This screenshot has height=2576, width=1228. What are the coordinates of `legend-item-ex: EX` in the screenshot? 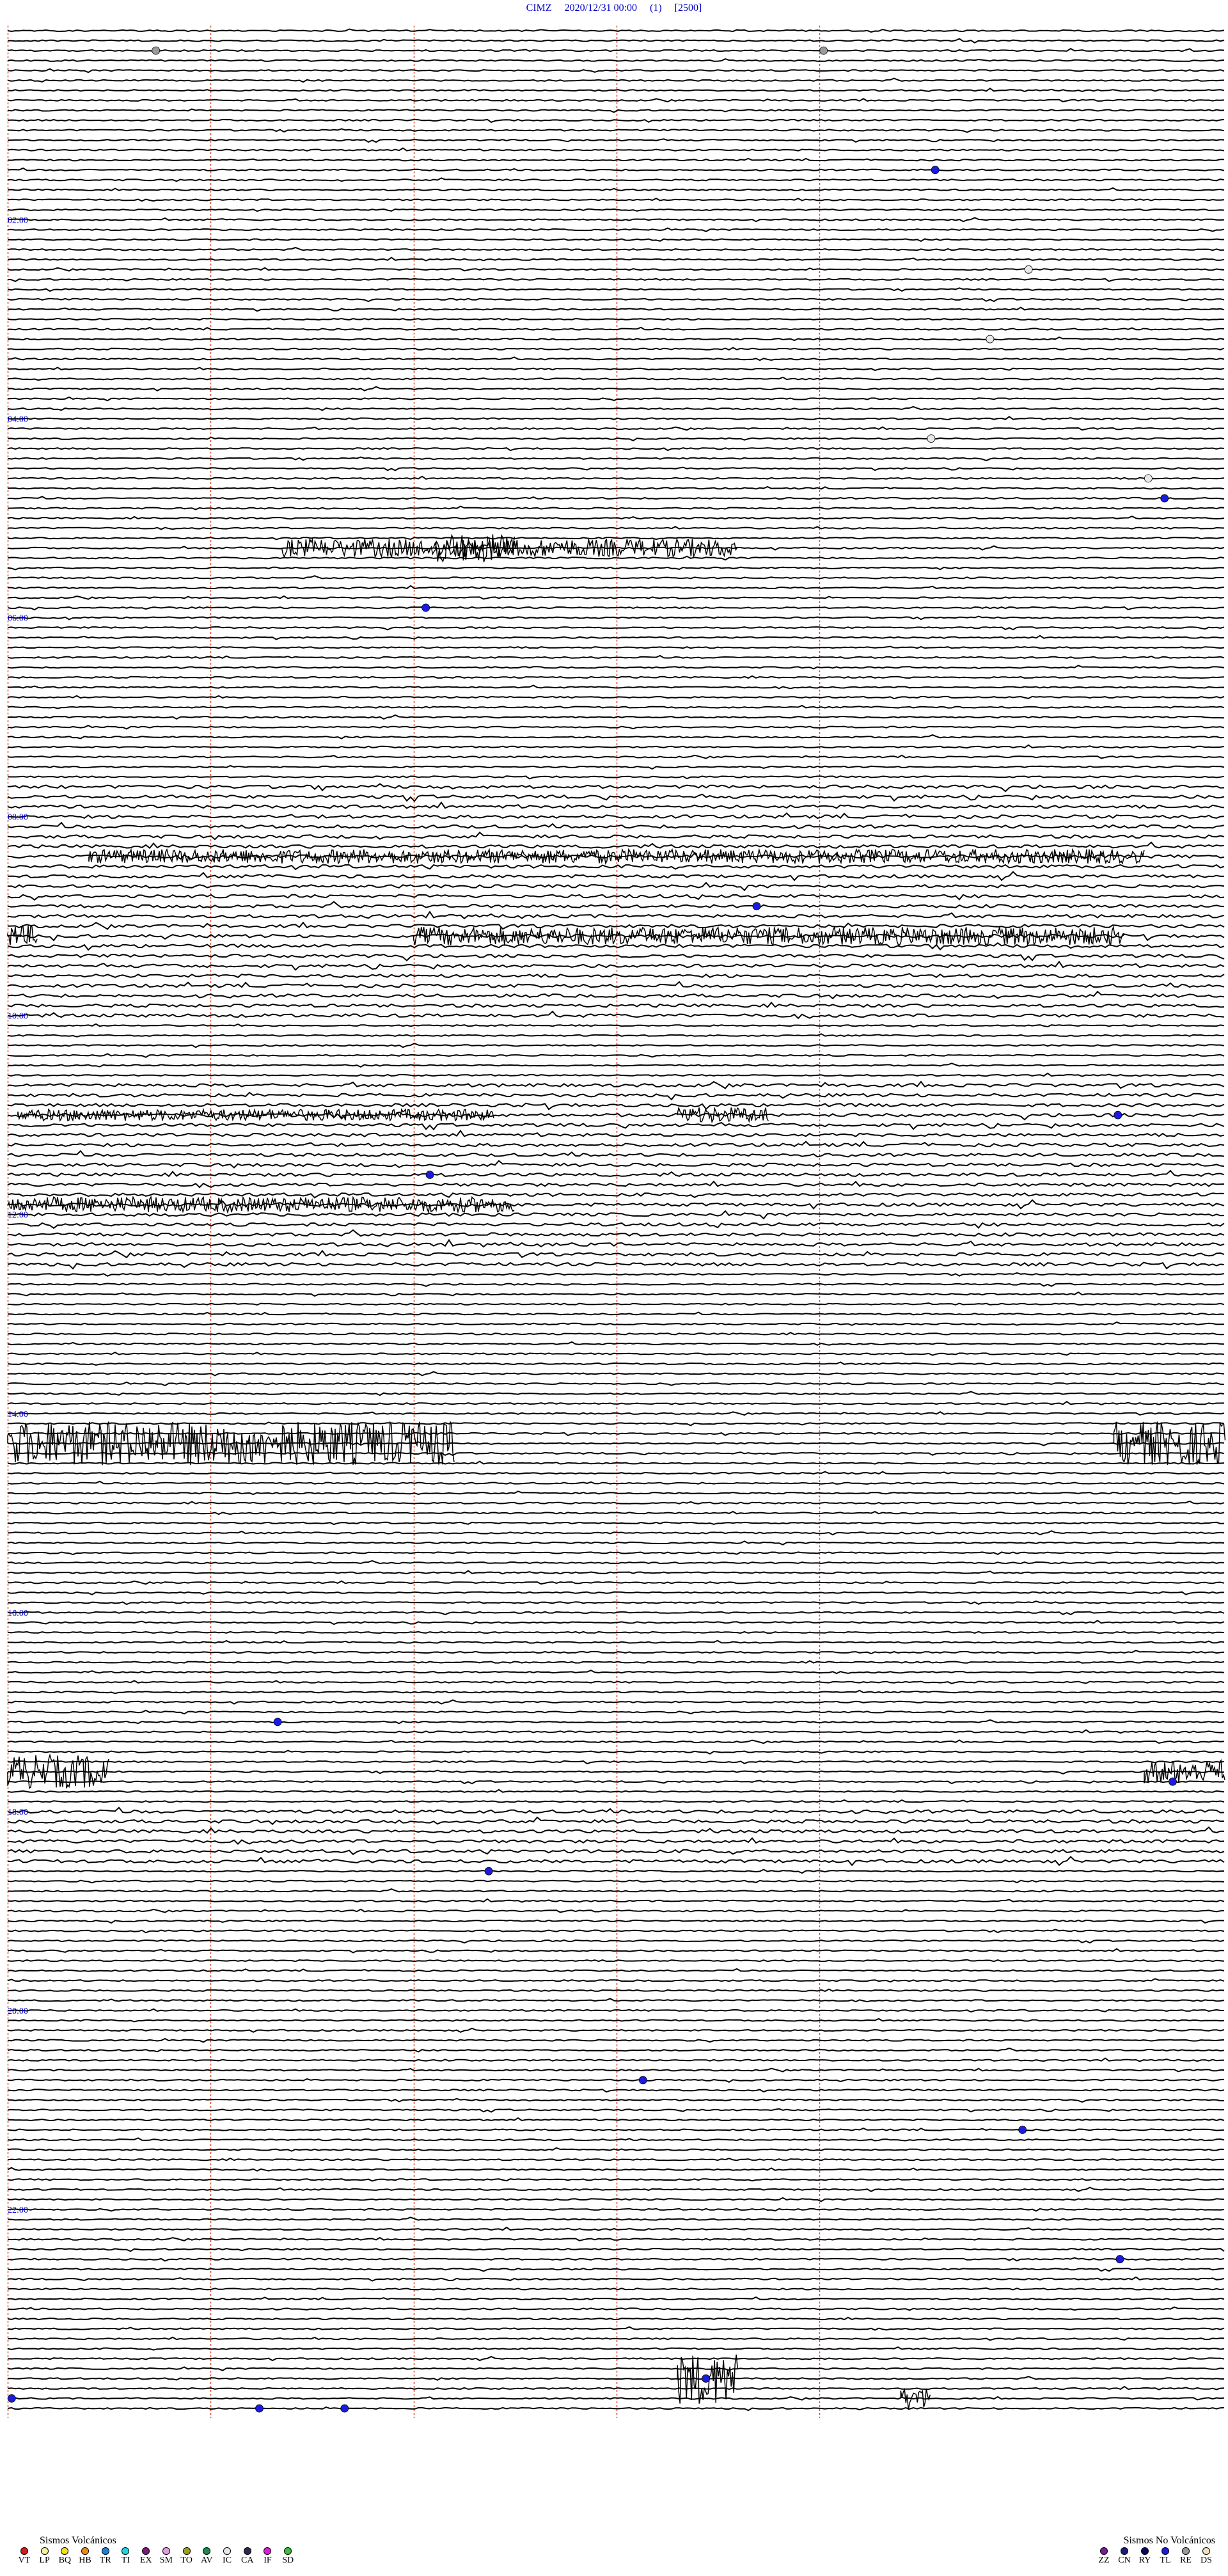 It's located at (146, 2556).